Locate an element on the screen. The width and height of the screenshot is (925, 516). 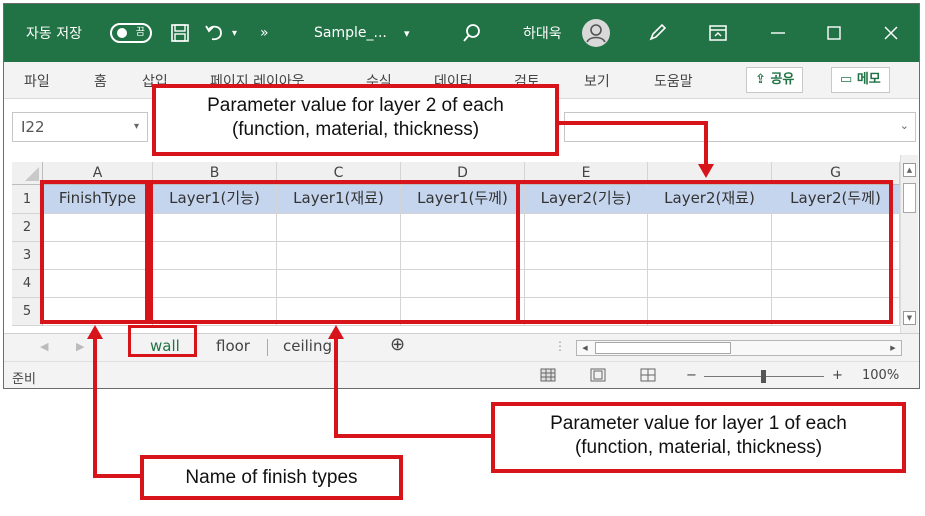
scroll-right-icon: ▶ is located at coordinates (893, 348).